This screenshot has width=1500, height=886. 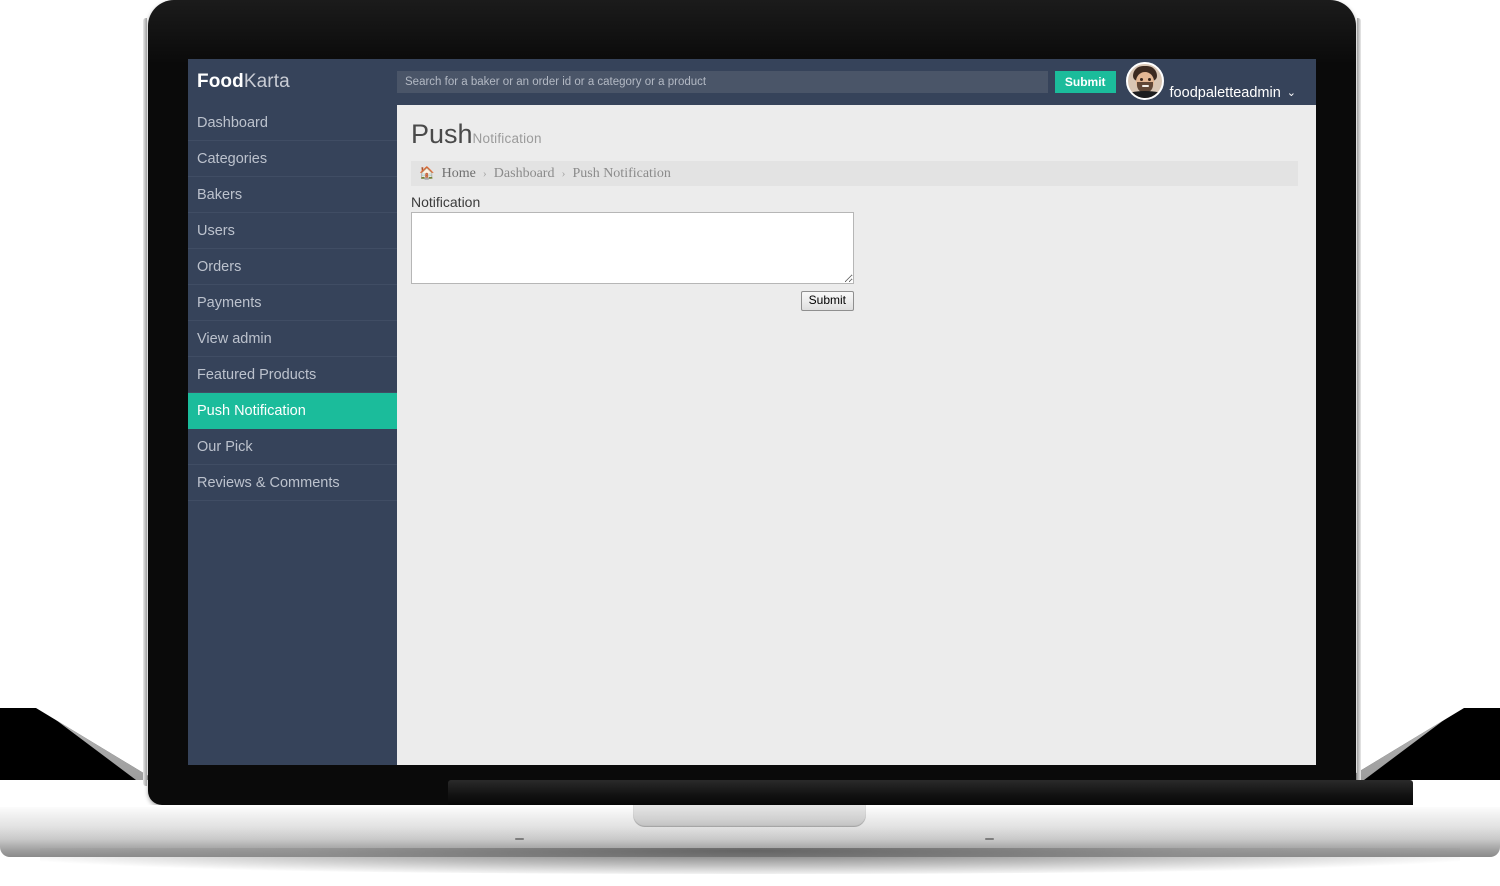 I want to click on brand-logo: FoodKarta, so click(x=292, y=82).